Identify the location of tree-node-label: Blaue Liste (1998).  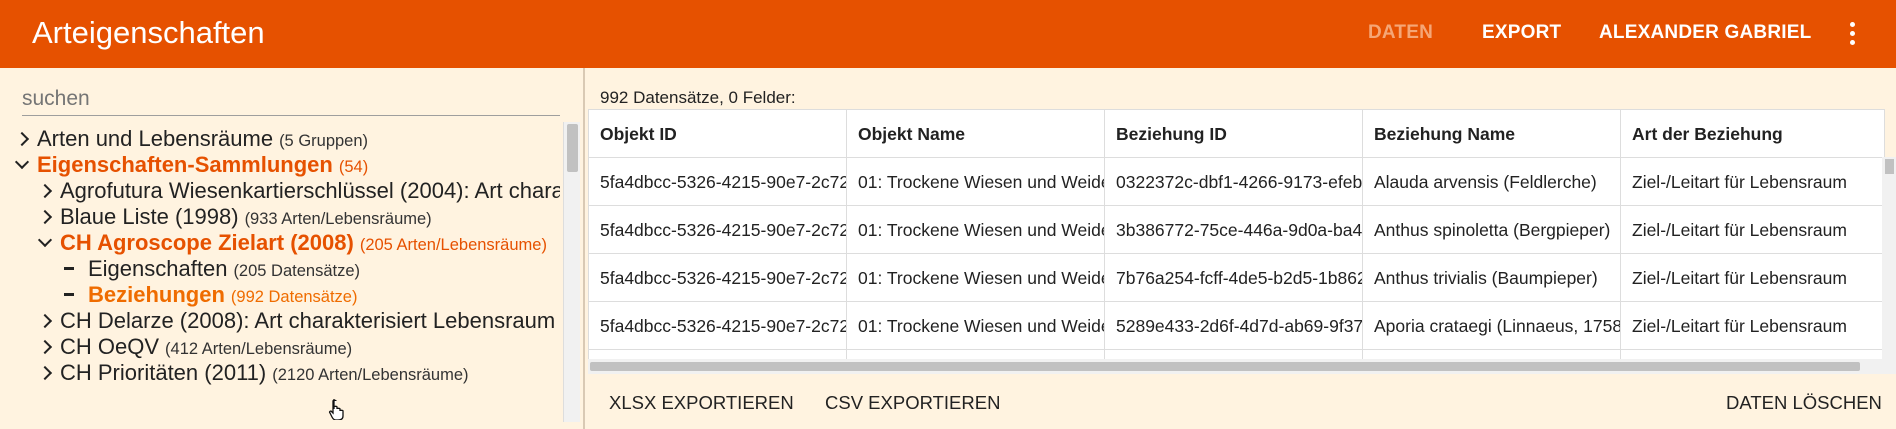
(149, 216).